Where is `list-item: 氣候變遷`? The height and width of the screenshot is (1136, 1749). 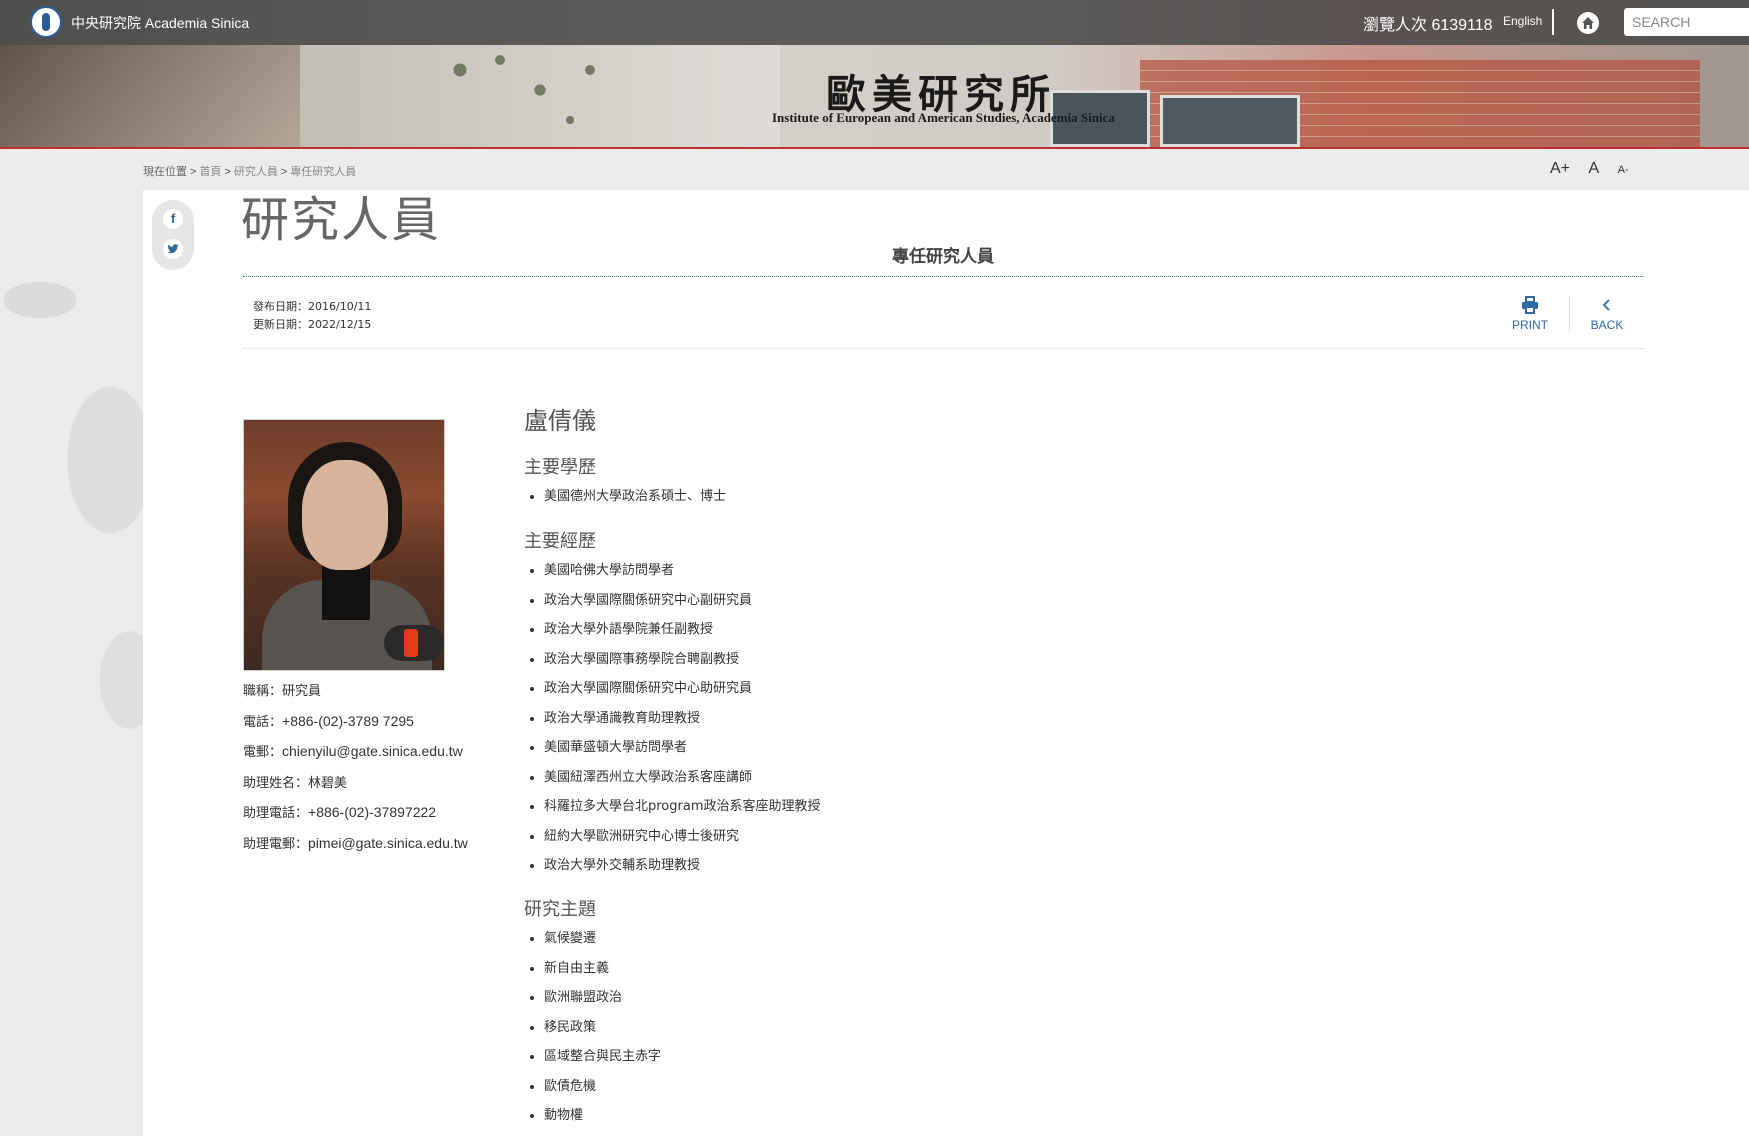 list-item: 氣候變遷 is located at coordinates (602, 939).